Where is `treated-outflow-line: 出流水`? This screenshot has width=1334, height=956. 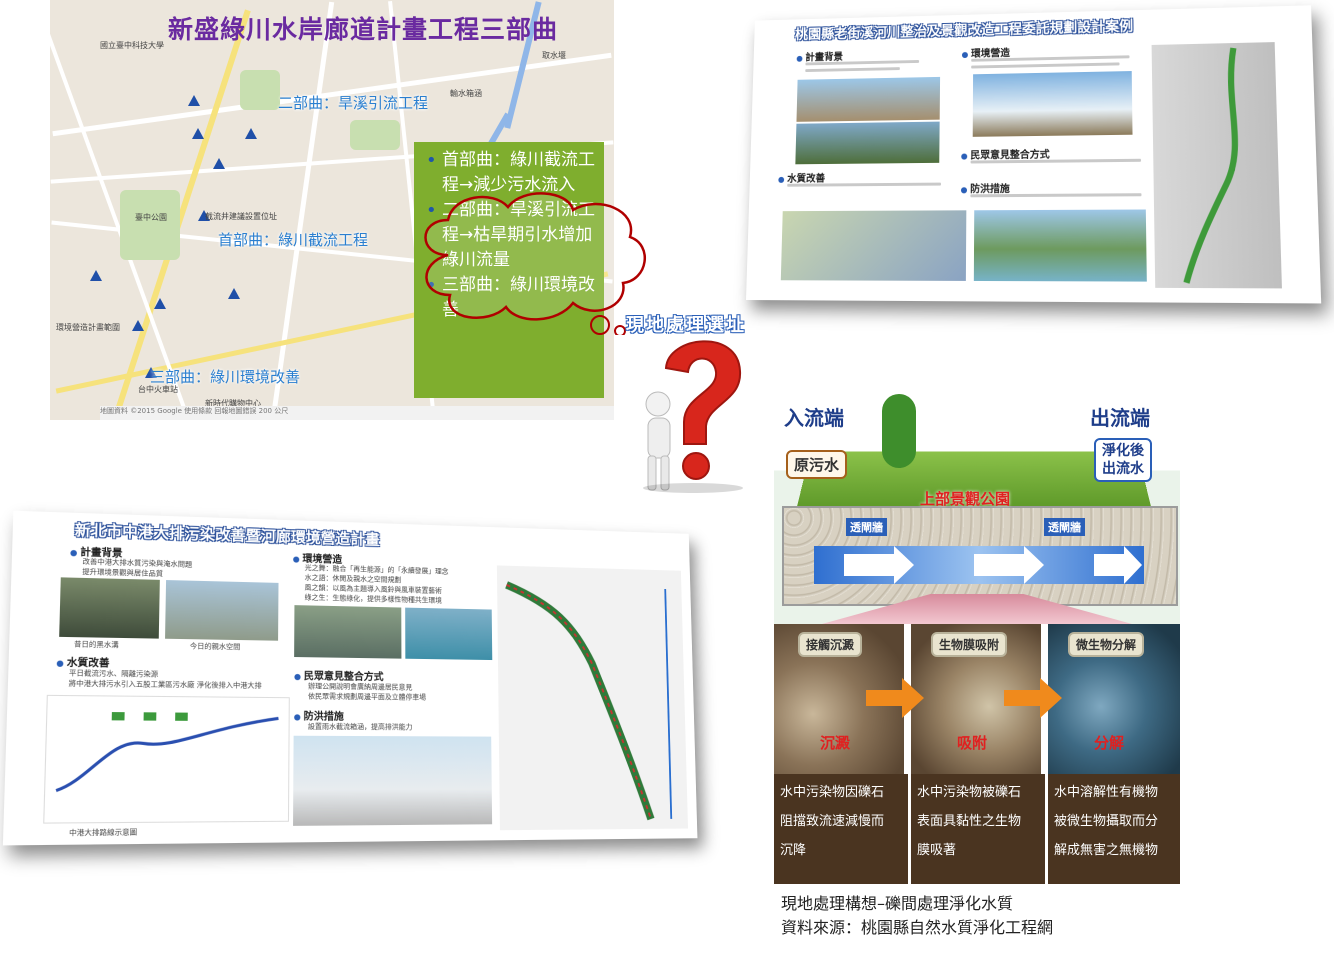
treated-outflow-line: 出流水 is located at coordinates (1123, 469).